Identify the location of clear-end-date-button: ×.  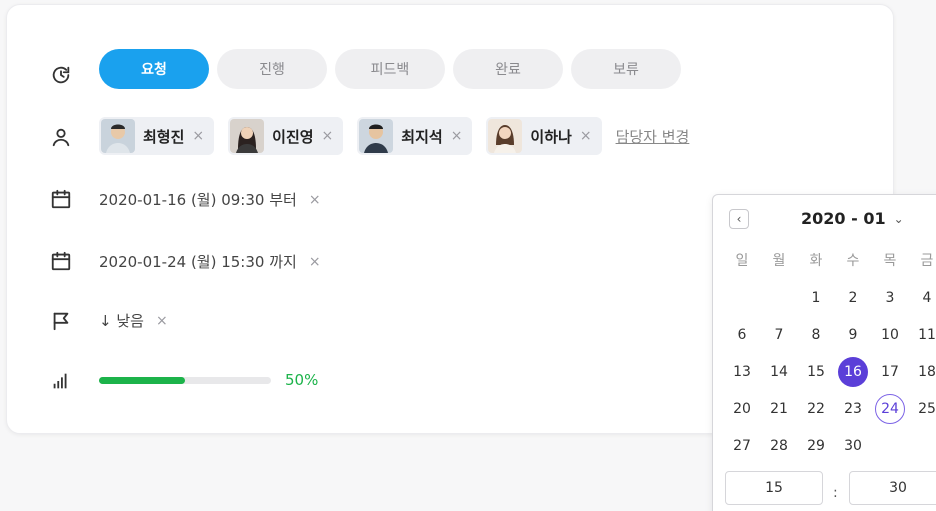
(315, 262).